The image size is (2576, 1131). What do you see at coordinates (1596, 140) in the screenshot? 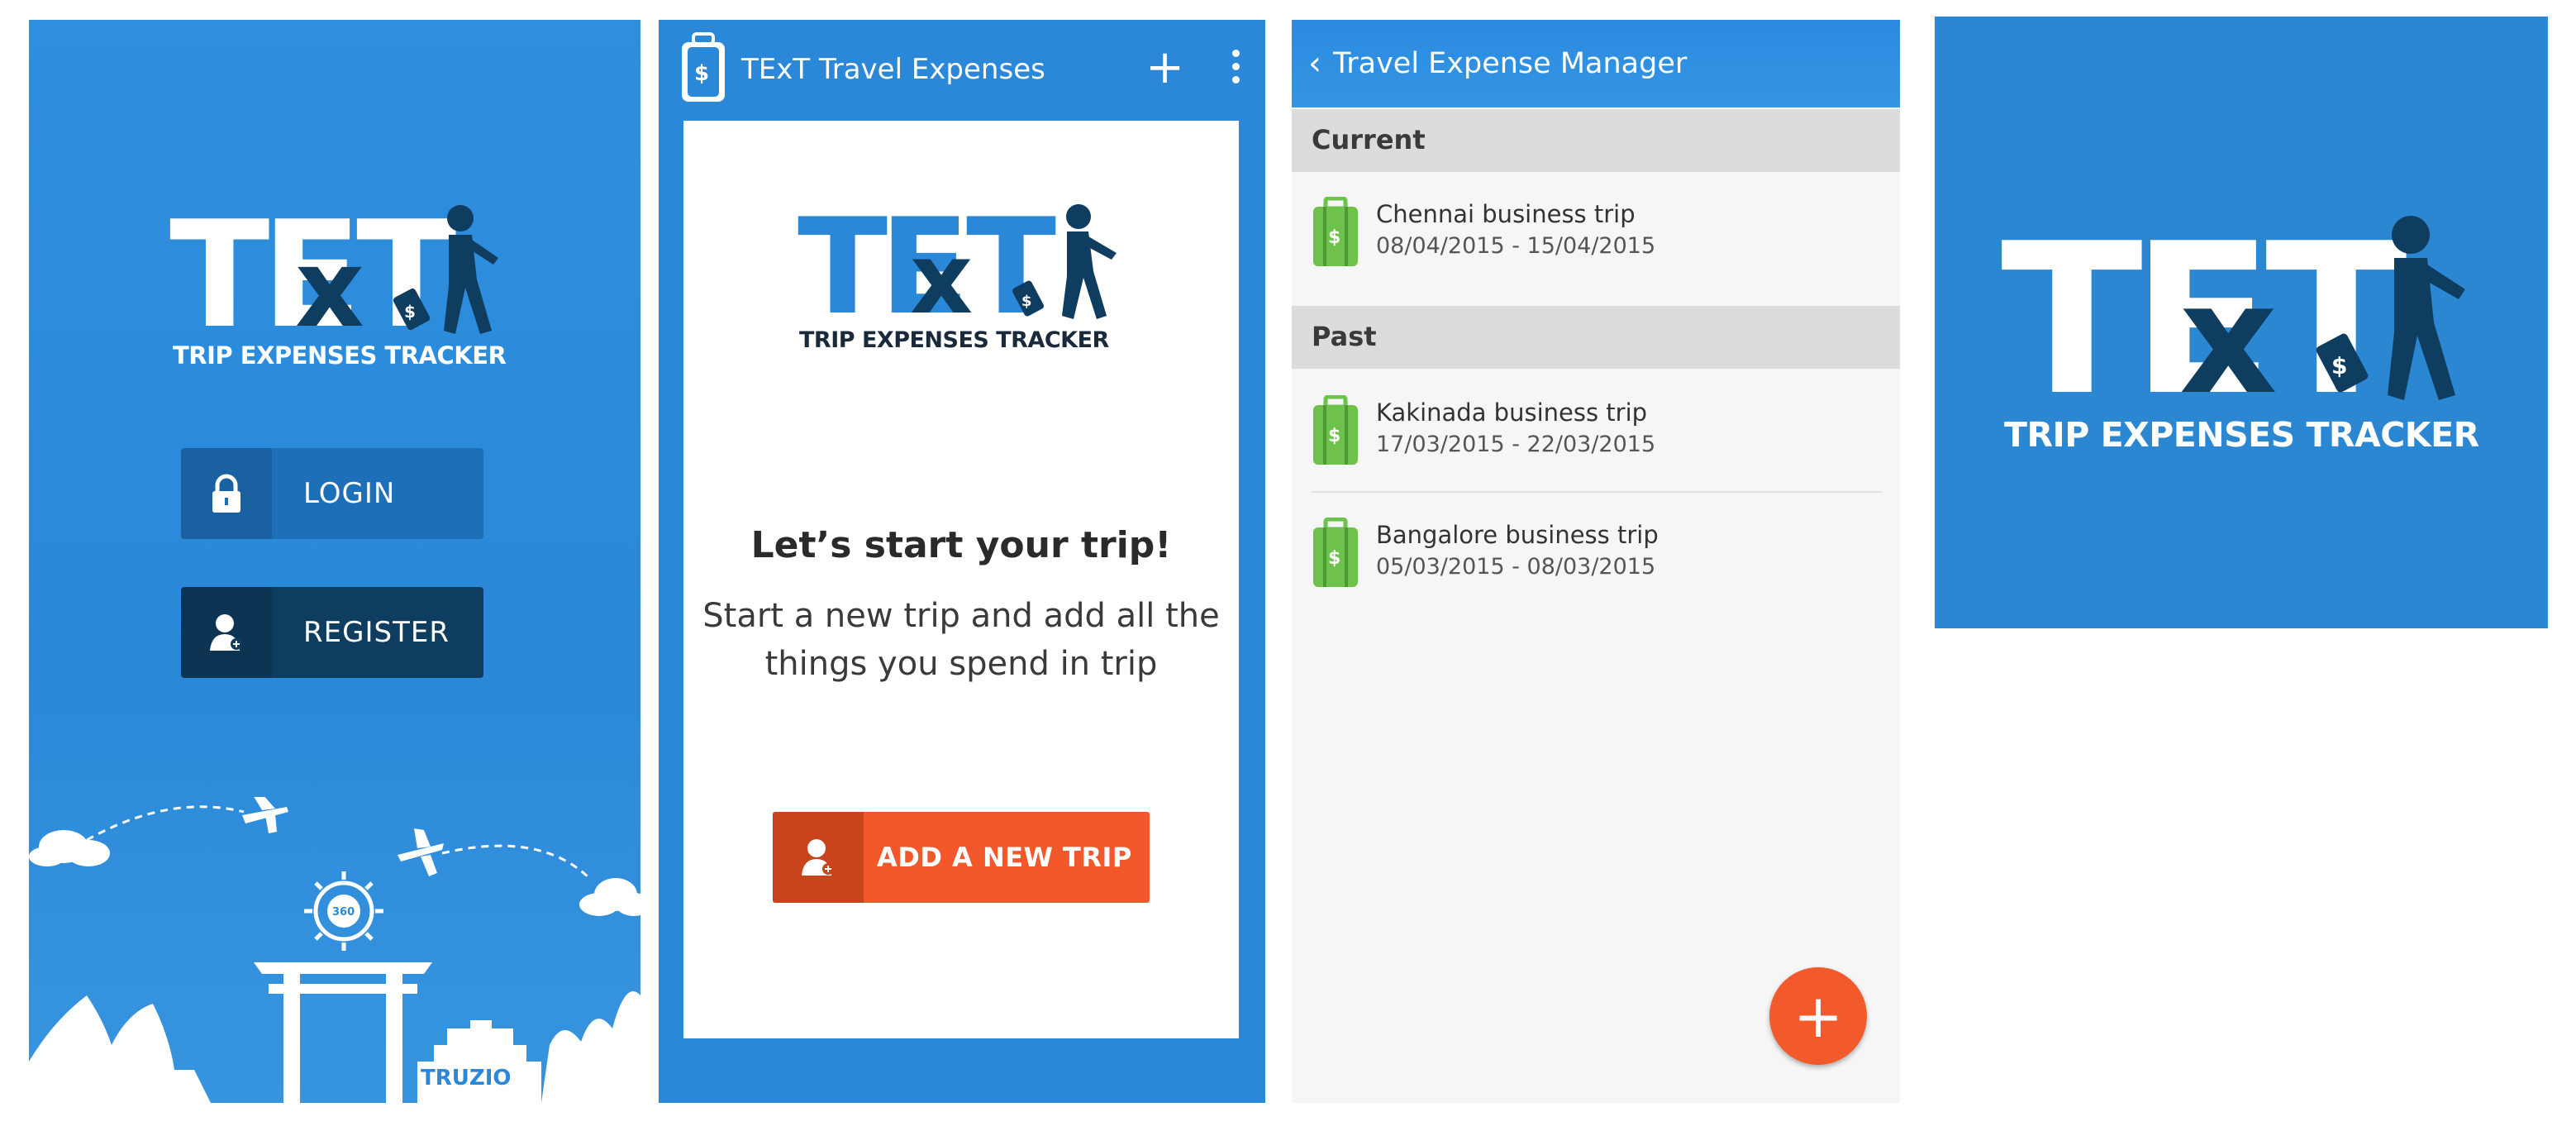
I see `current-section-header: Current` at bounding box center [1596, 140].